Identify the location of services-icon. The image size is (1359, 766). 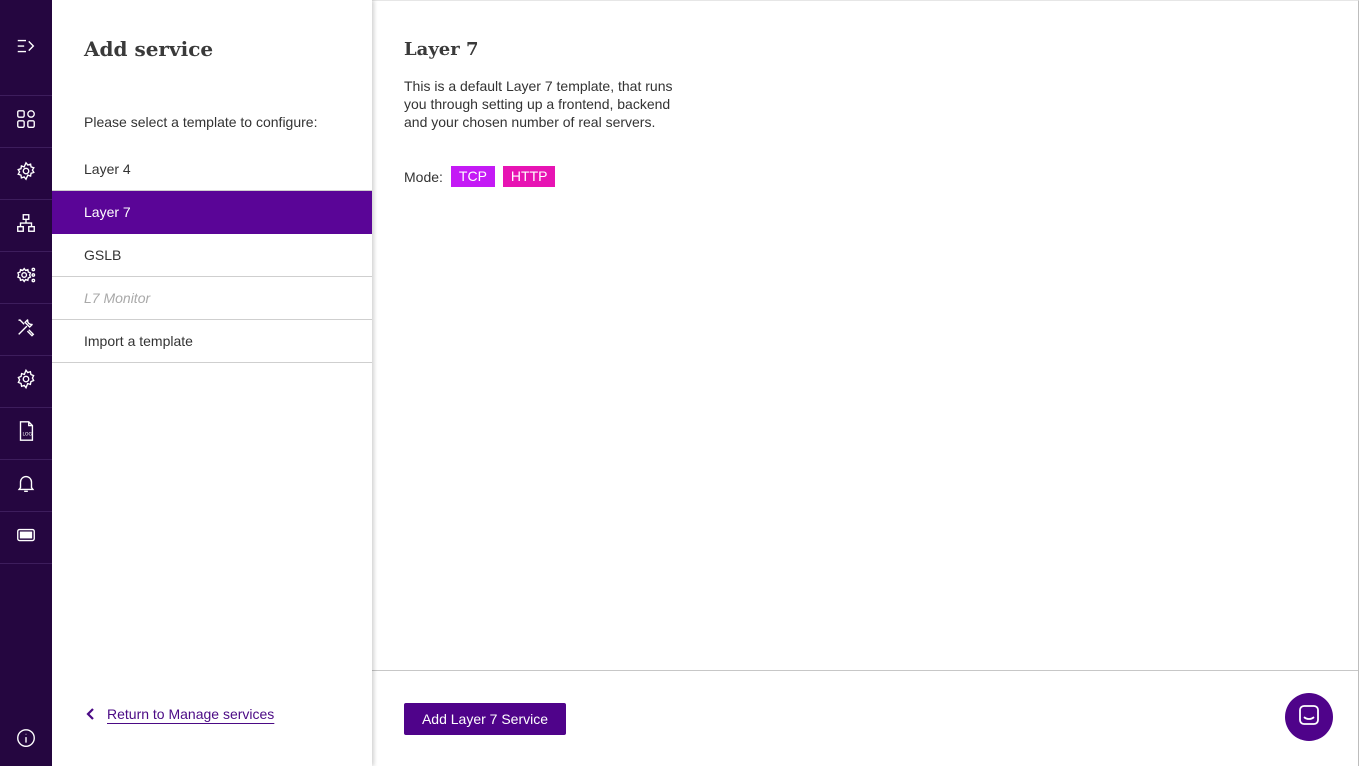
(26, 173).